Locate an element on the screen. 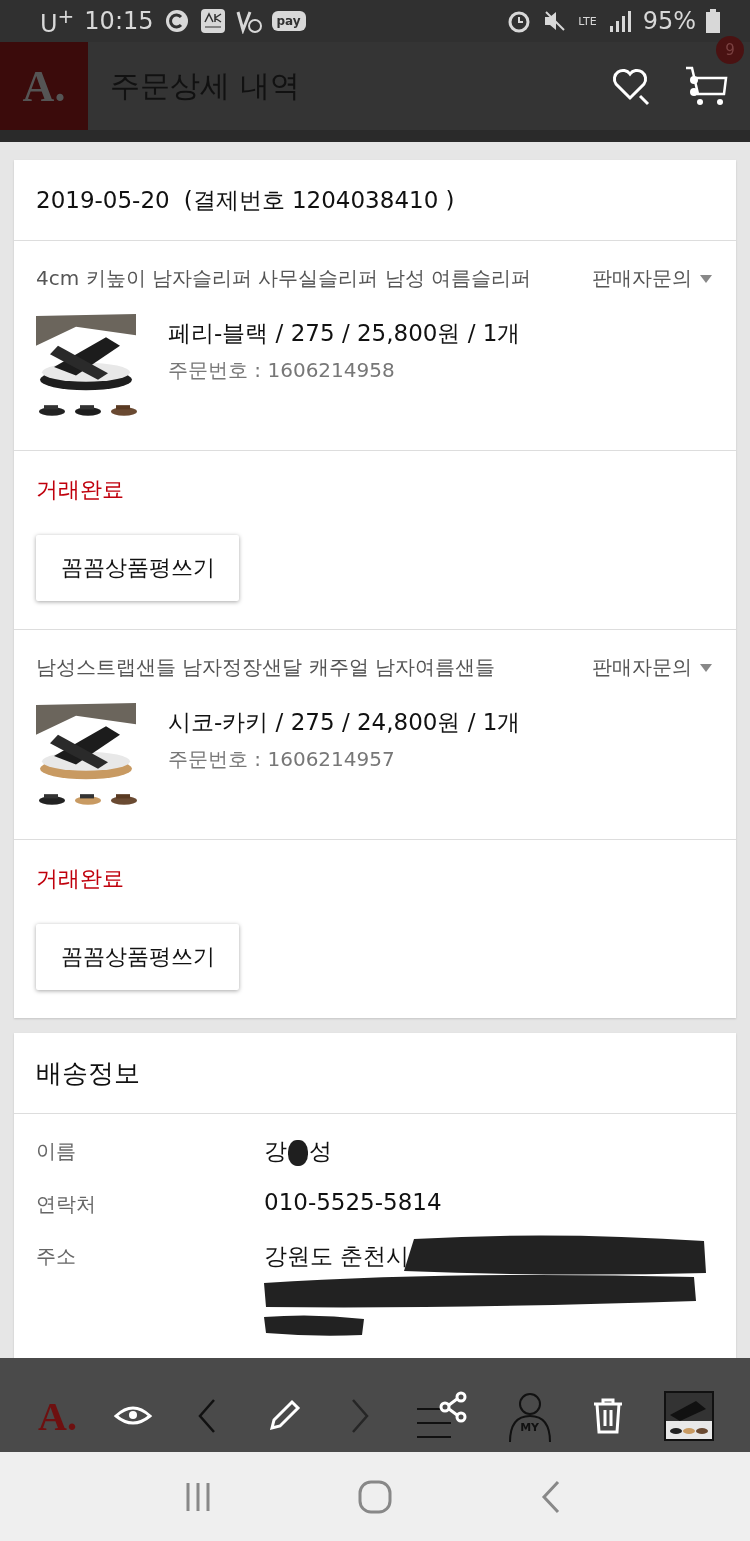 The image size is (750, 1541). home-icon is located at coordinates (375, 1496).